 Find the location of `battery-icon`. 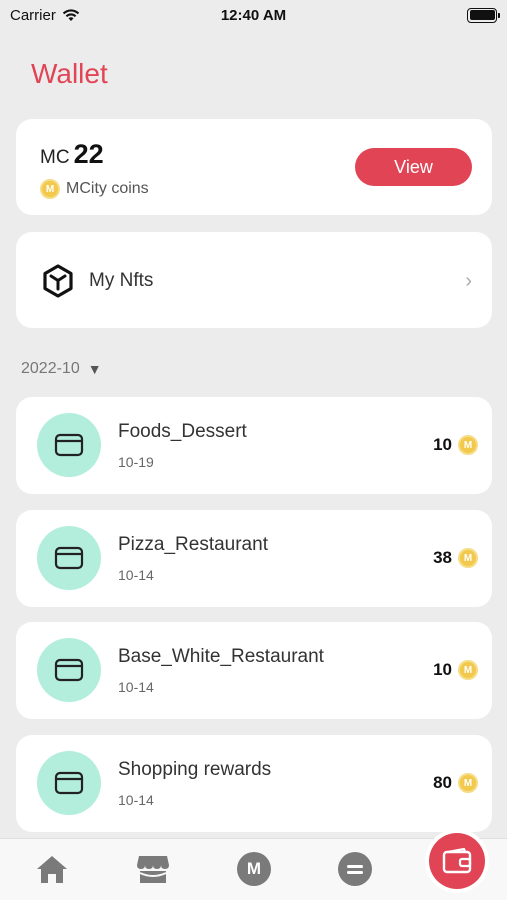

battery-icon is located at coordinates (483, 15).